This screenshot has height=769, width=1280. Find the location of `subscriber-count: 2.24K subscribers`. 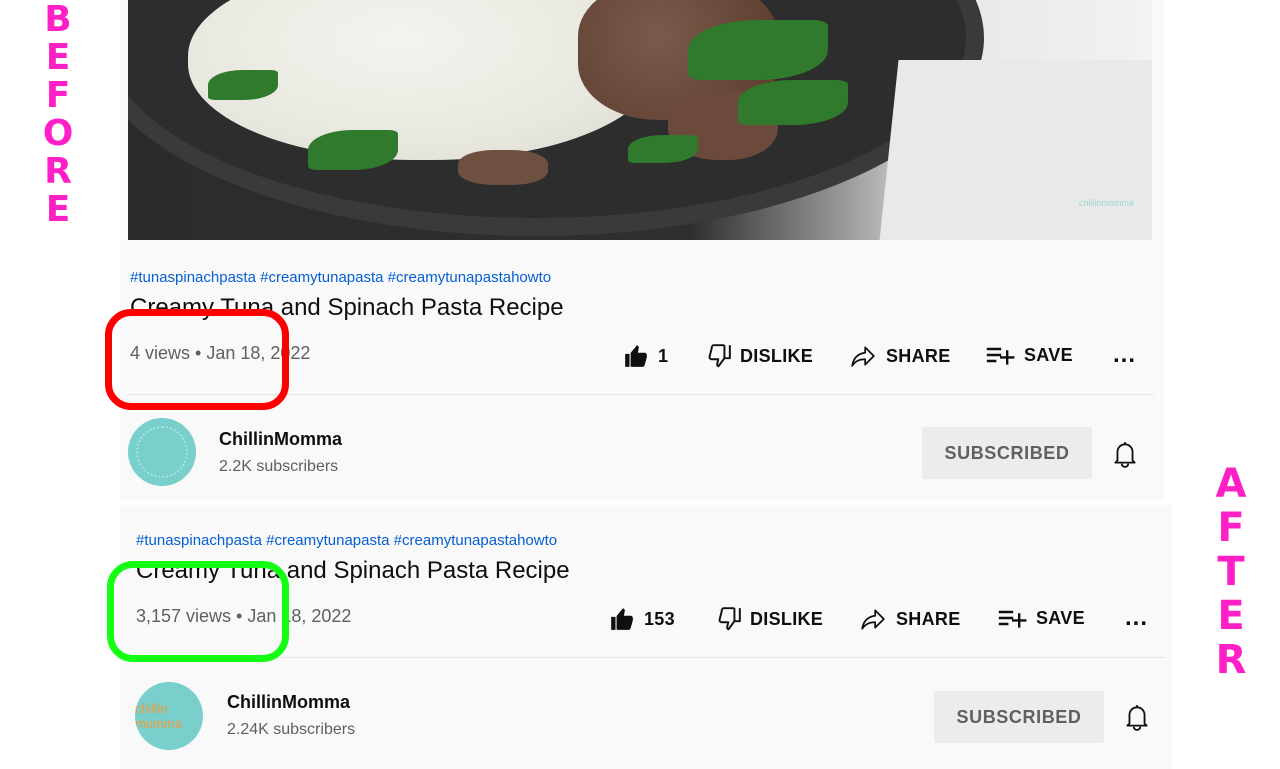

subscriber-count: 2.24K subscribers is located at coordinates (291, 729).